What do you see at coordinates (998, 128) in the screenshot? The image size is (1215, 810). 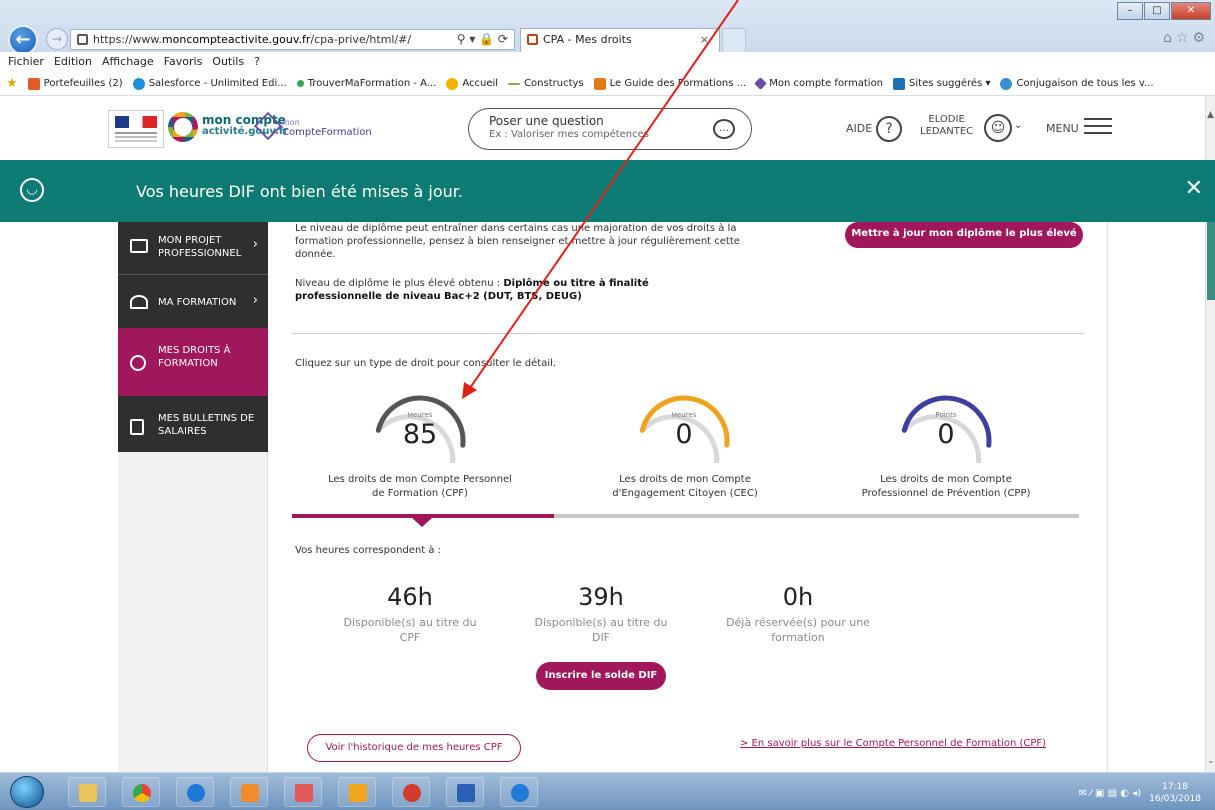 I see `user-avatar-icon: ☺` at bounding box center [998, 128].